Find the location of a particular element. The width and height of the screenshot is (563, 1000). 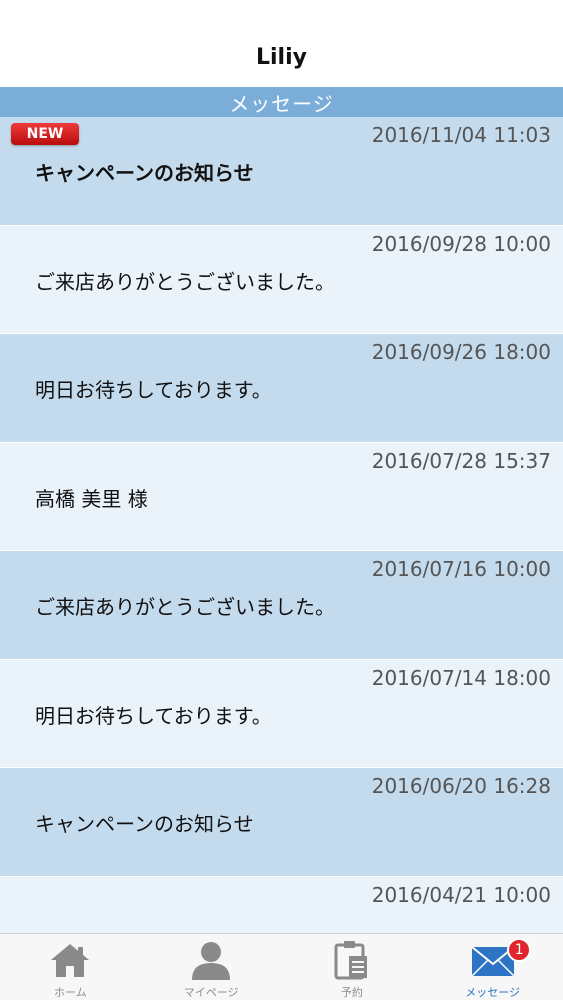

tab-label: ホーム is located at coordinates (70, 992).